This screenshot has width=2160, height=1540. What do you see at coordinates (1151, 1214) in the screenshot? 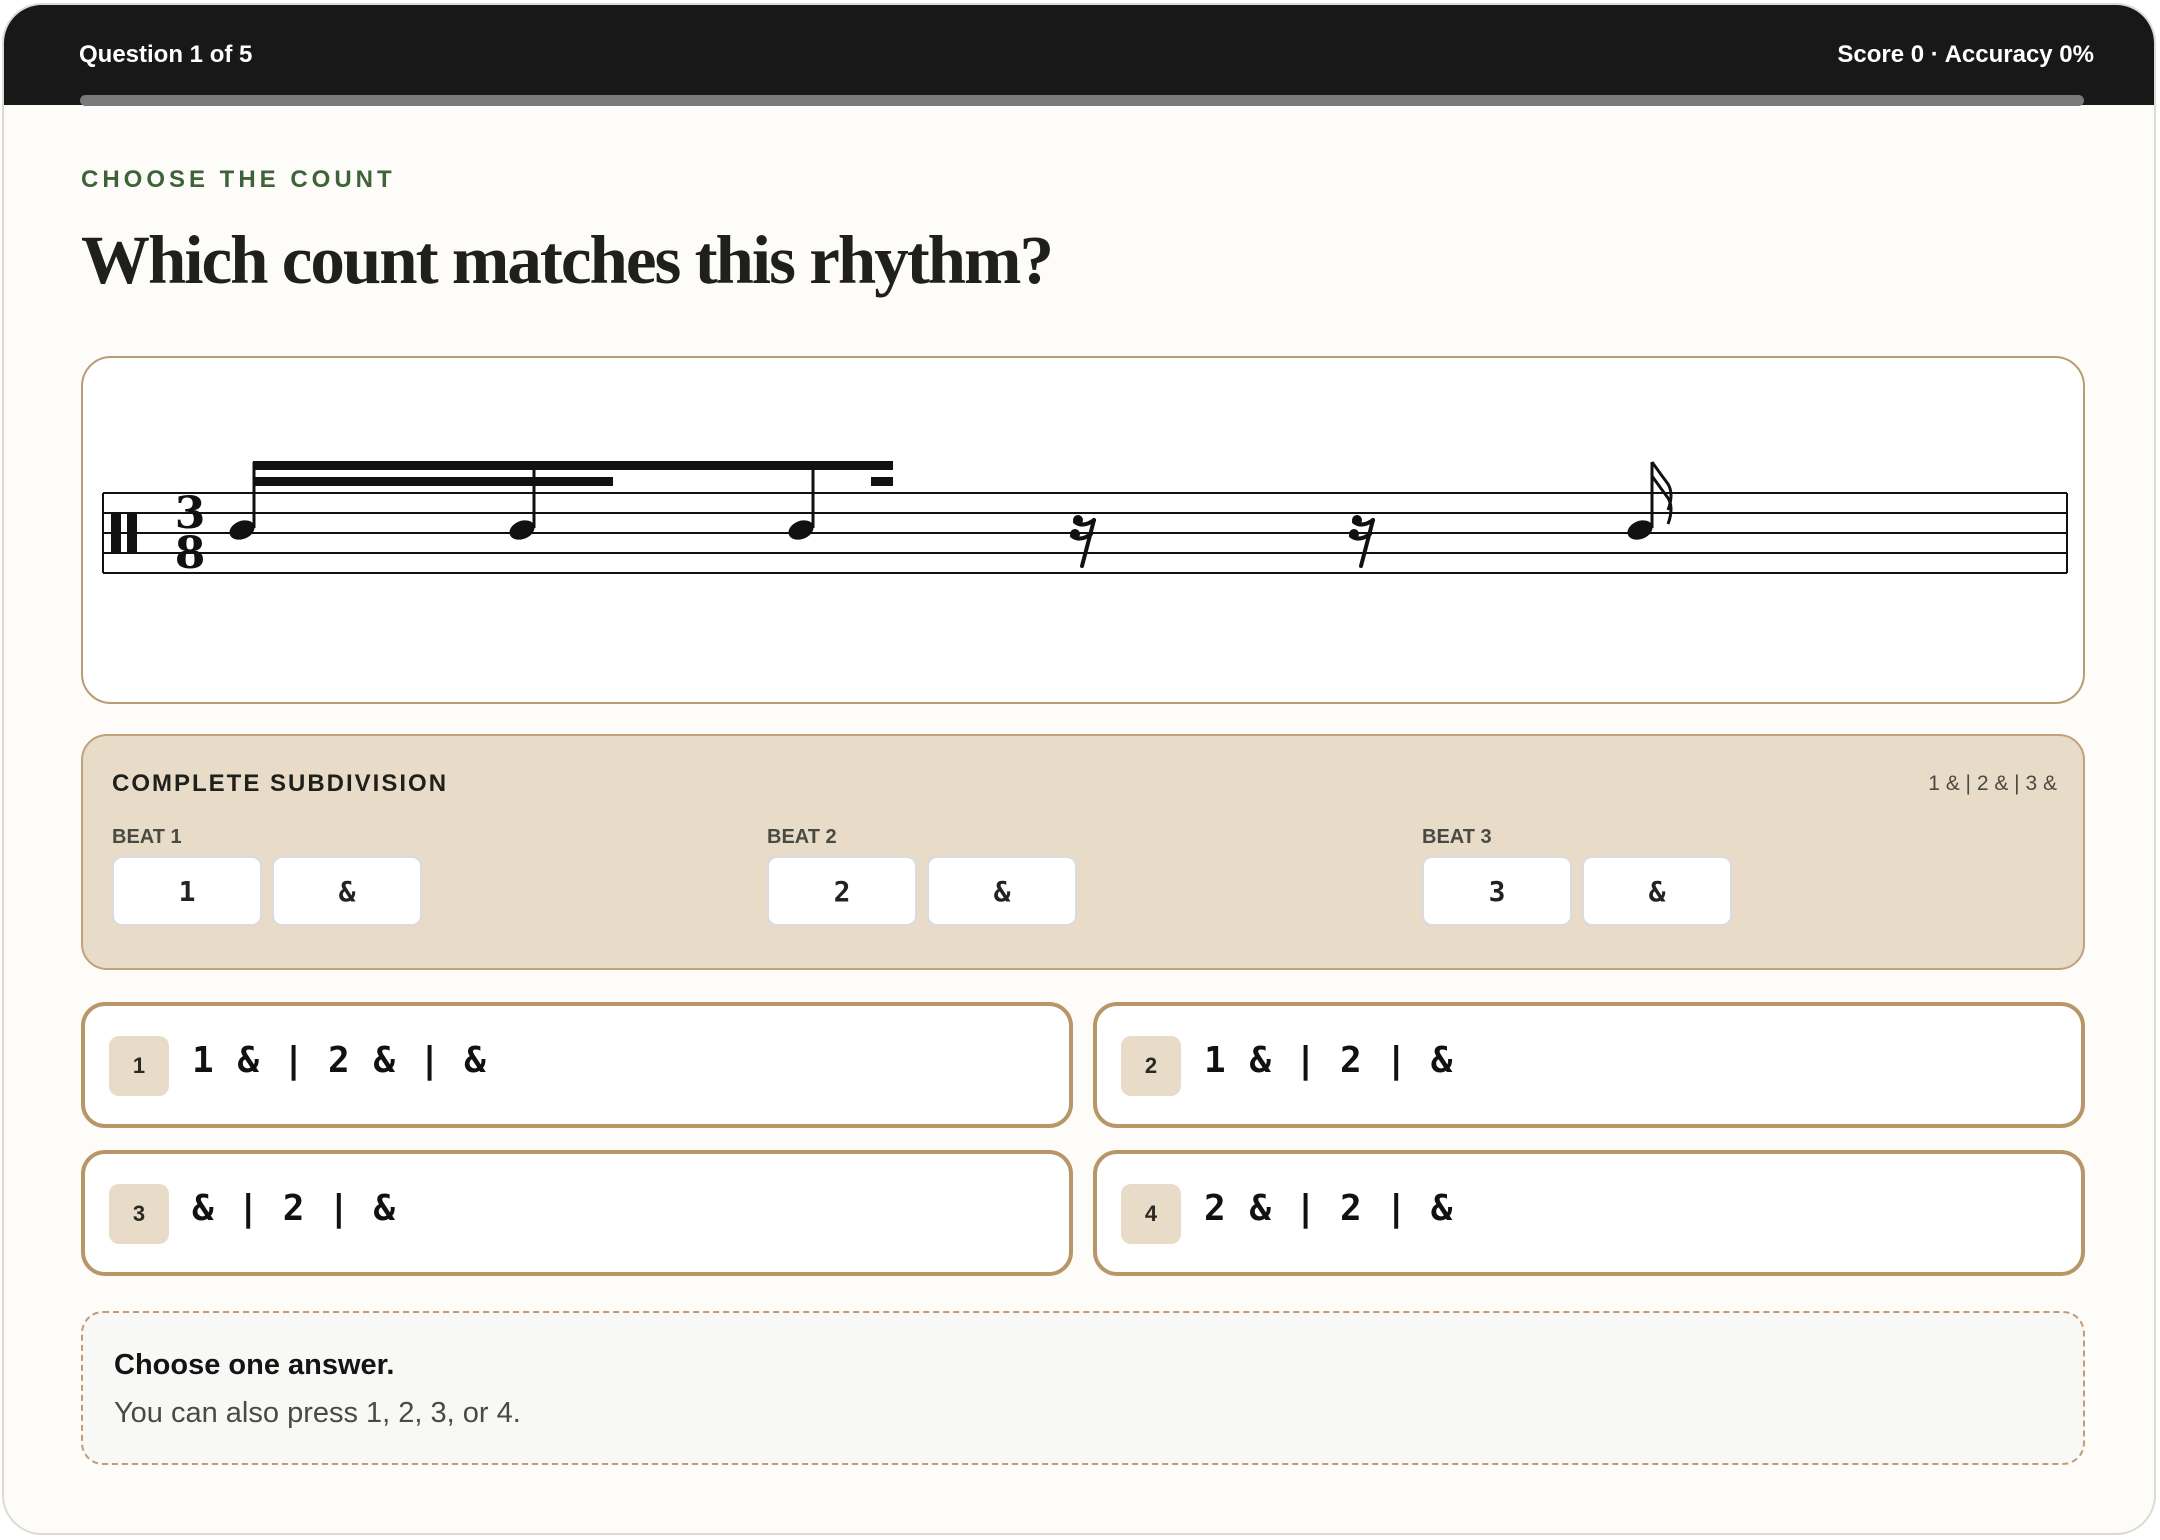
I see `option-number-badge: 4` at bounding box center [1151, 1214].